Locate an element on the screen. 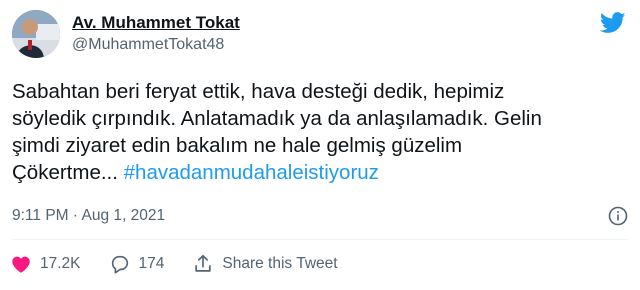 Image resolution: width=640 pixels, height=290 pixels. avatar is located at coordinates (36, 34).